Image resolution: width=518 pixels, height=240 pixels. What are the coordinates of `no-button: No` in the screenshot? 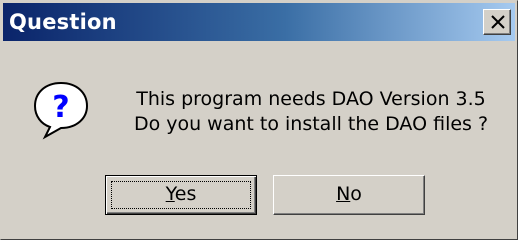 It's located at (349, 195).